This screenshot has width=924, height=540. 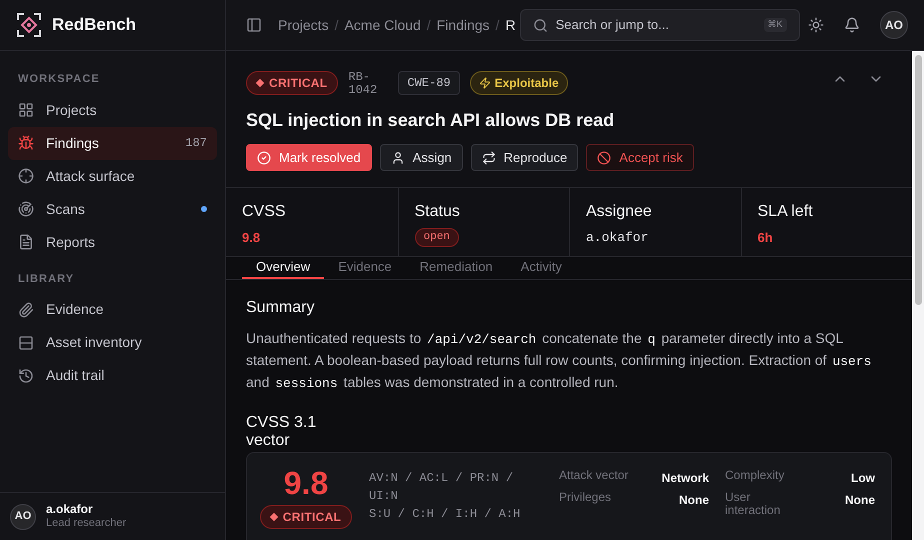 What do you see at coordinates (786, 212) in the screenshot?
I see `stat-label: SLA left` at bounding box center [786, 212].